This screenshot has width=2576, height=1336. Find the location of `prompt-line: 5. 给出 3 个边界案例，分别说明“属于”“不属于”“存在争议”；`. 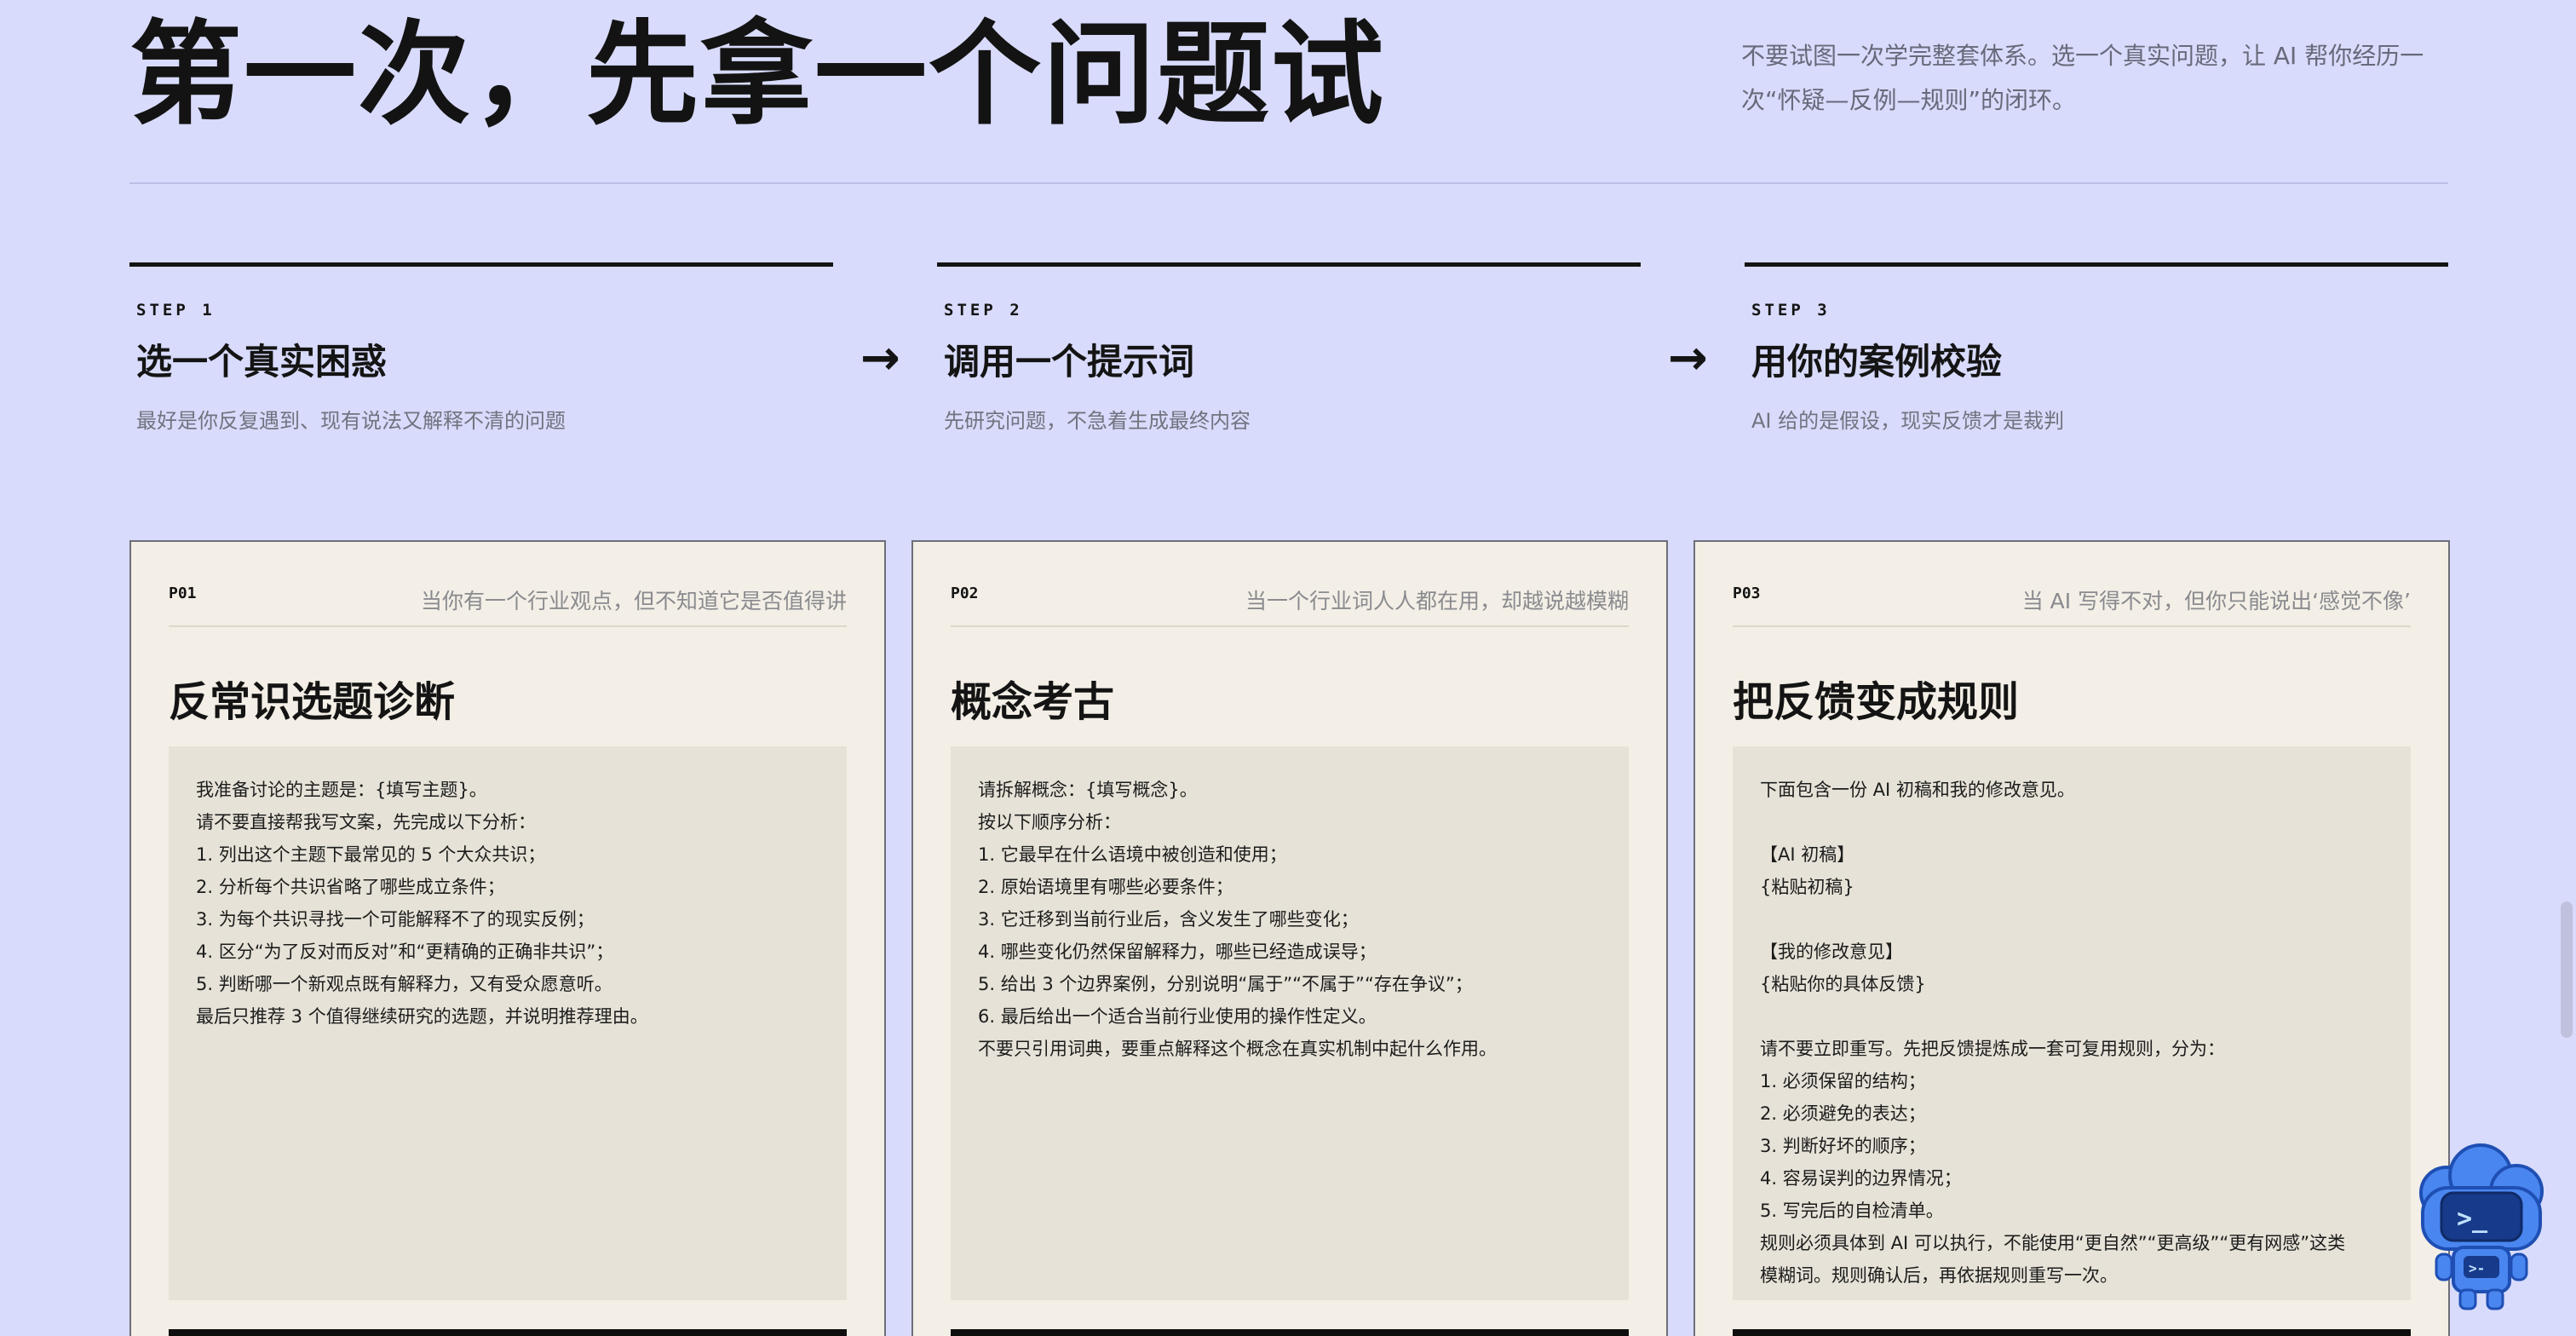

prompt-line: 5. 给出 3 个边界案例，分别说明“属于”“不属于”“存在争议”； is located at coordinates (1225, 984).